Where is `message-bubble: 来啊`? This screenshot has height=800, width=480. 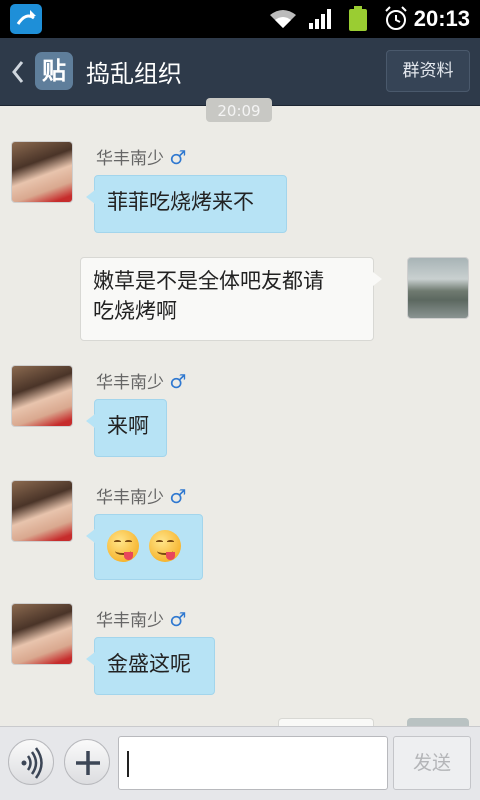
message-bubble: 来啊 is located at coordinates (126, 428).